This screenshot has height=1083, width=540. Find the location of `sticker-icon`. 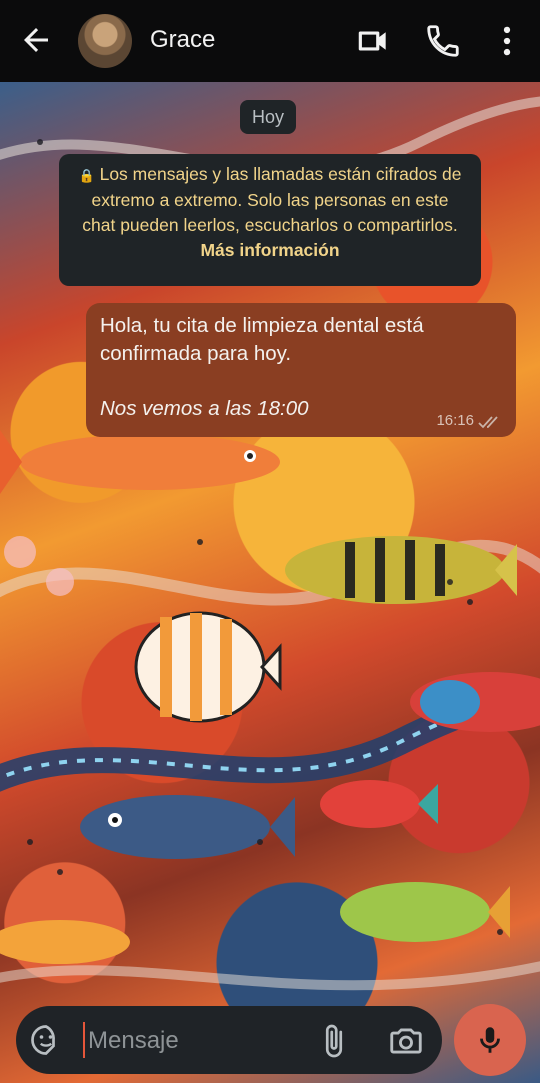

sticker-icon is located at coordinates (46, 1040).